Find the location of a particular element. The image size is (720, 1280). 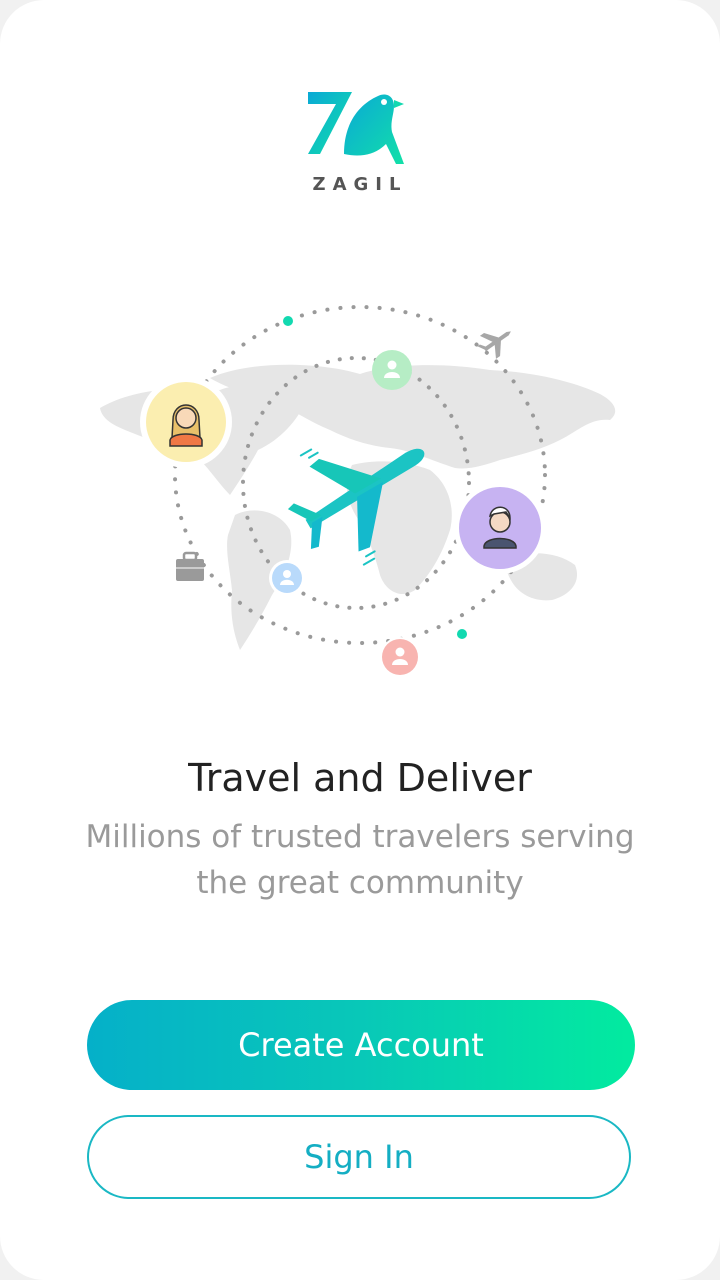

subtitle-line: Millions of trusted travelers serving is located at coordinates (360, 837).